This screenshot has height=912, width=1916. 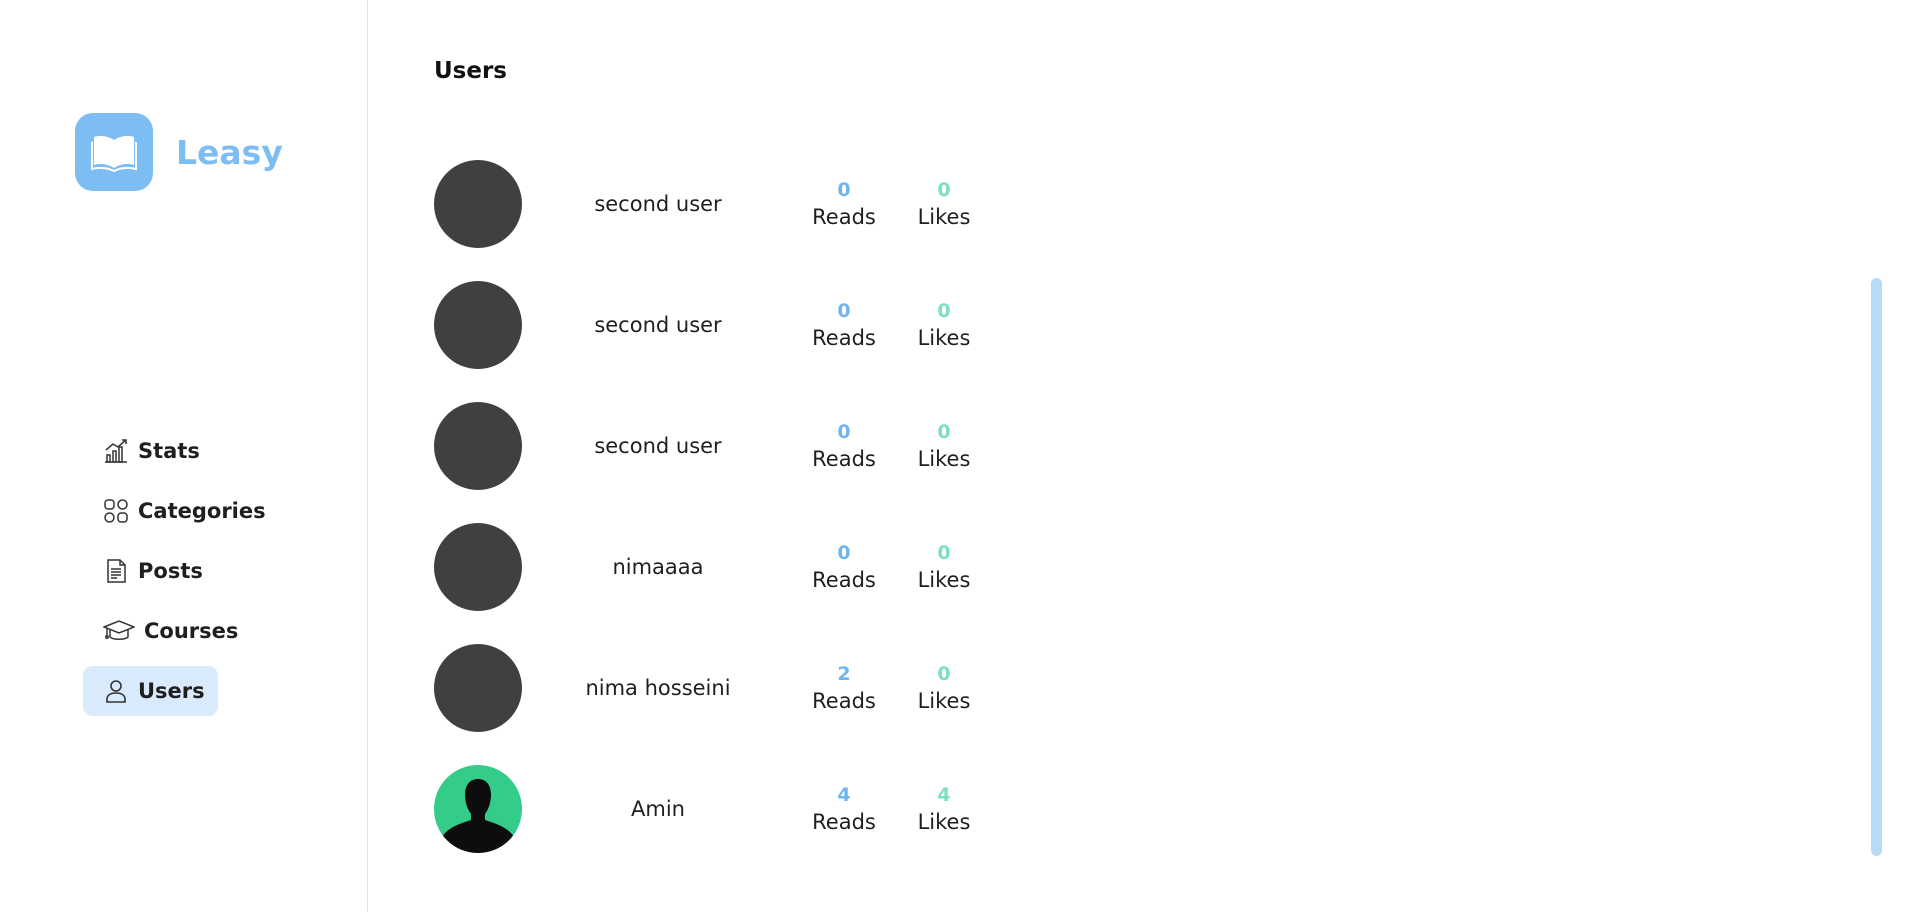 I want to click on document-icon, so click(x=116, y=571).